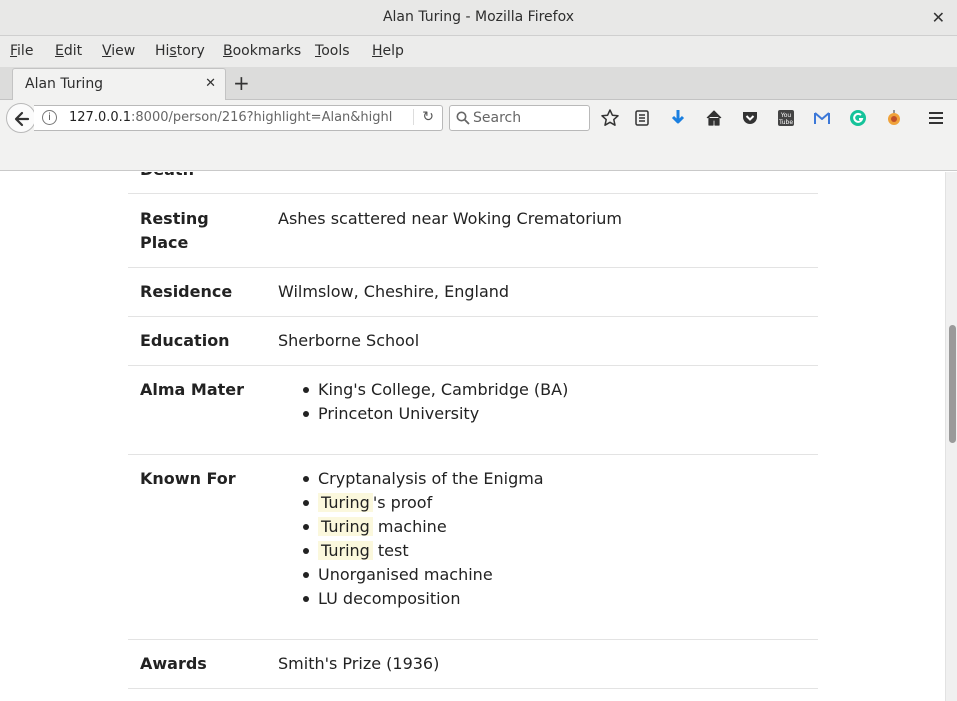 Image resolution: width=957 pixels, height=701 pixels. Describe the element at coordinates (411, 551) in the screenshot. I see `list-item: Turing test` at that location.